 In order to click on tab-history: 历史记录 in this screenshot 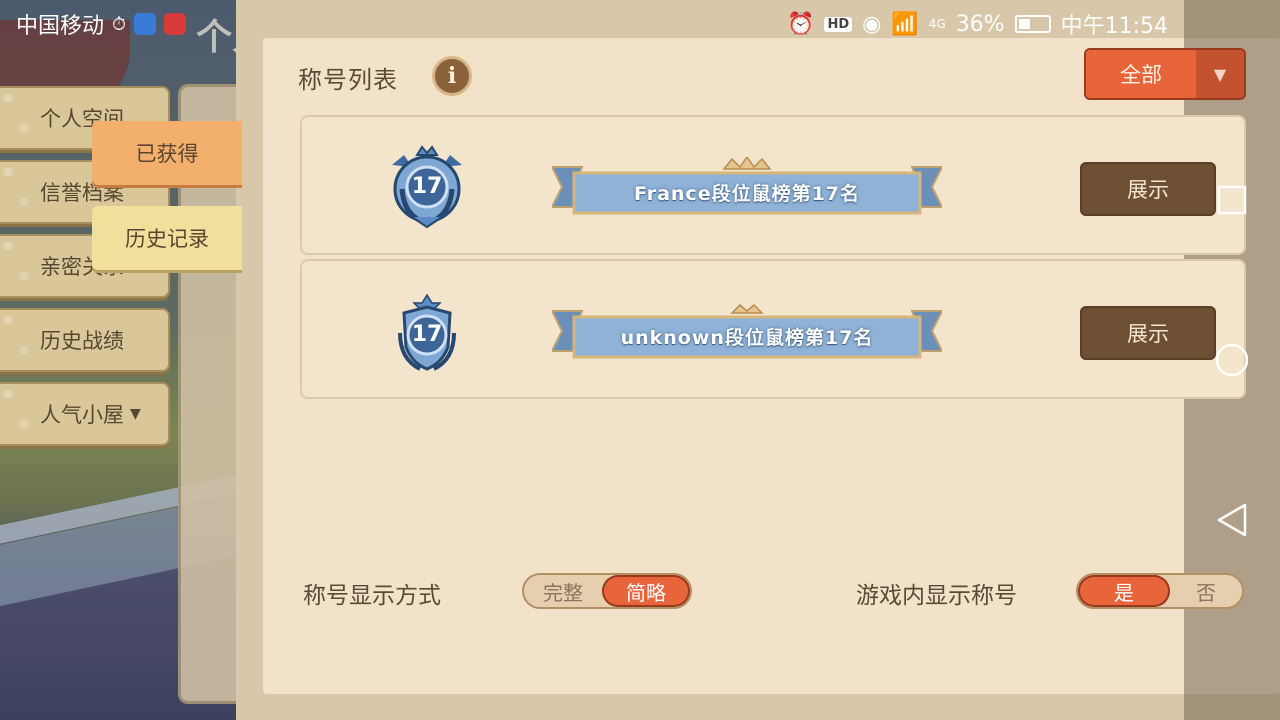, I will do `click(167, 238)`.